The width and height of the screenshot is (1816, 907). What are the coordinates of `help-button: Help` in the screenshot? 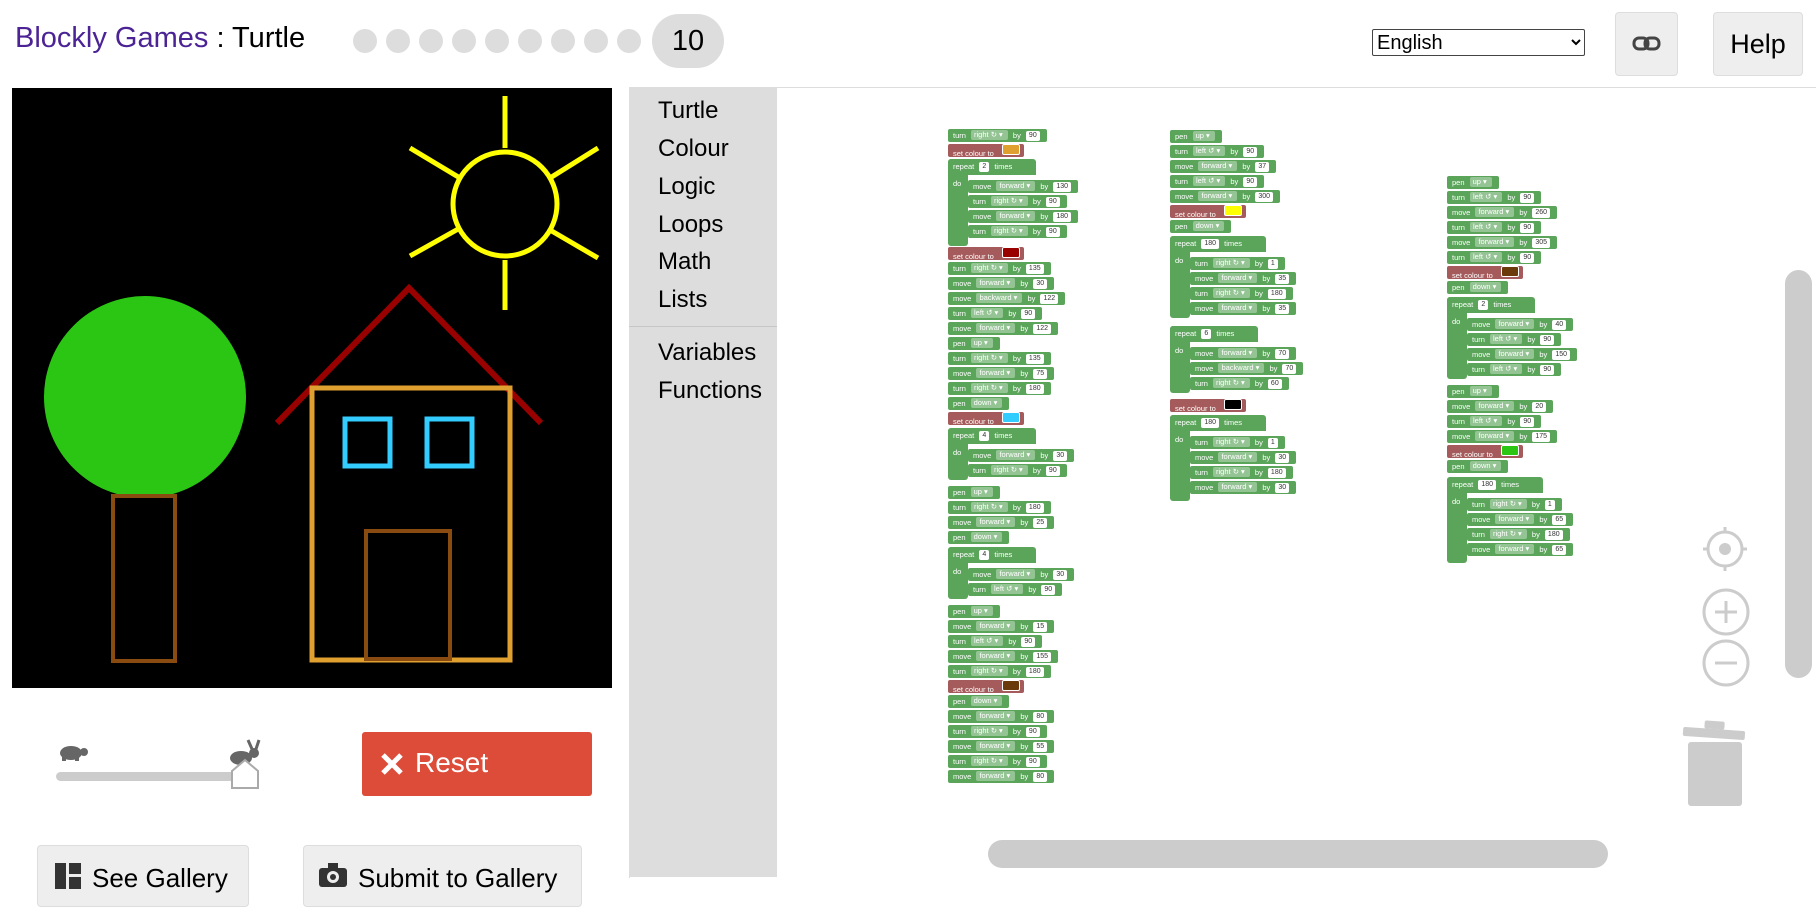 It's located at (1758, 44).